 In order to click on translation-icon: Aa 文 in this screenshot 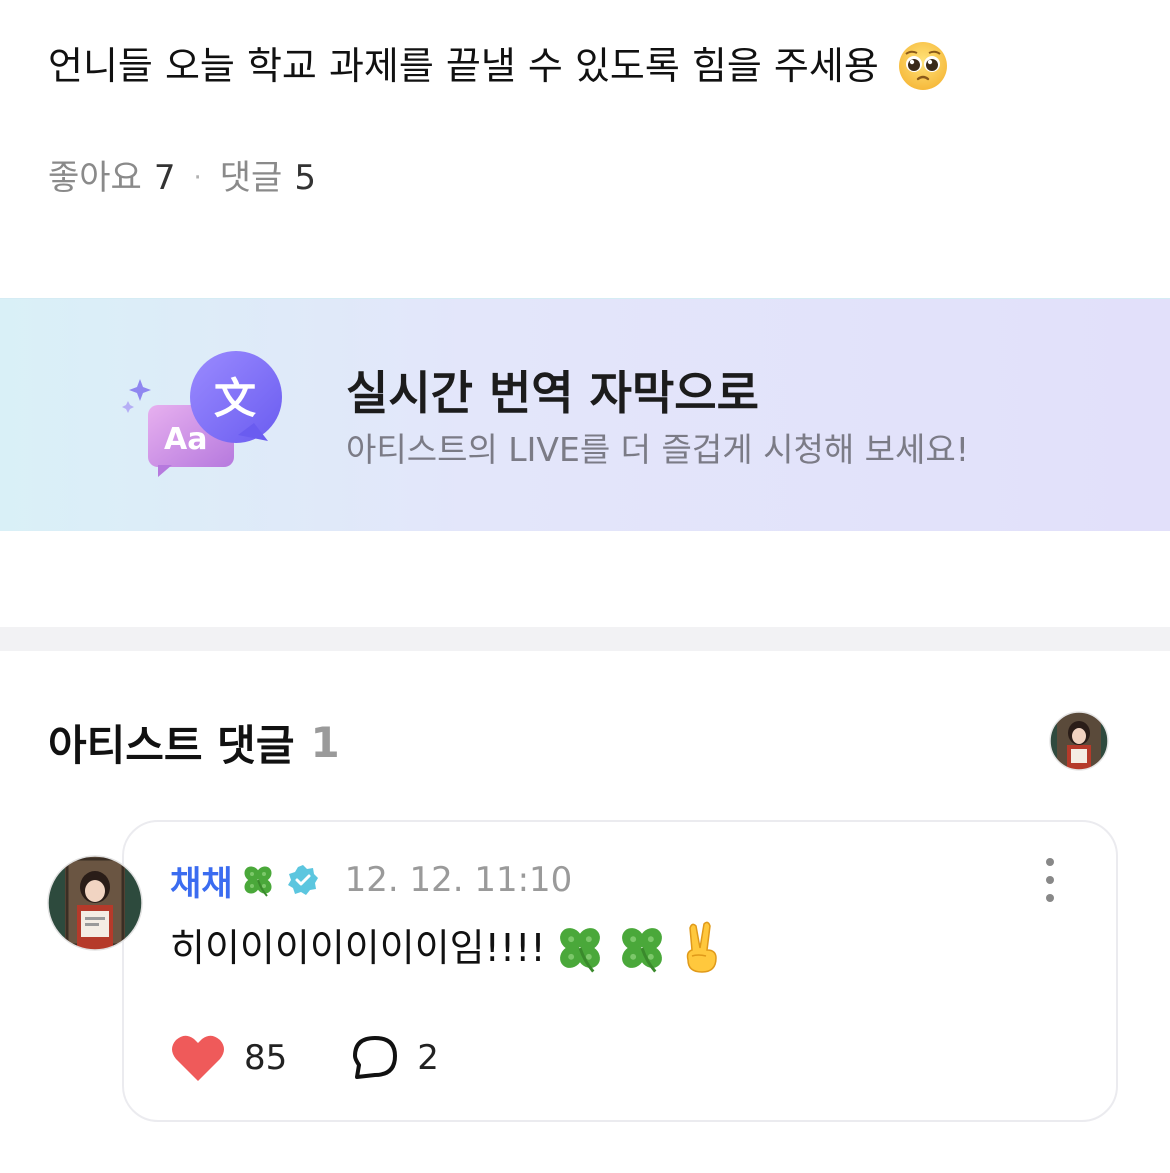, I will do `click(202, 414)`.